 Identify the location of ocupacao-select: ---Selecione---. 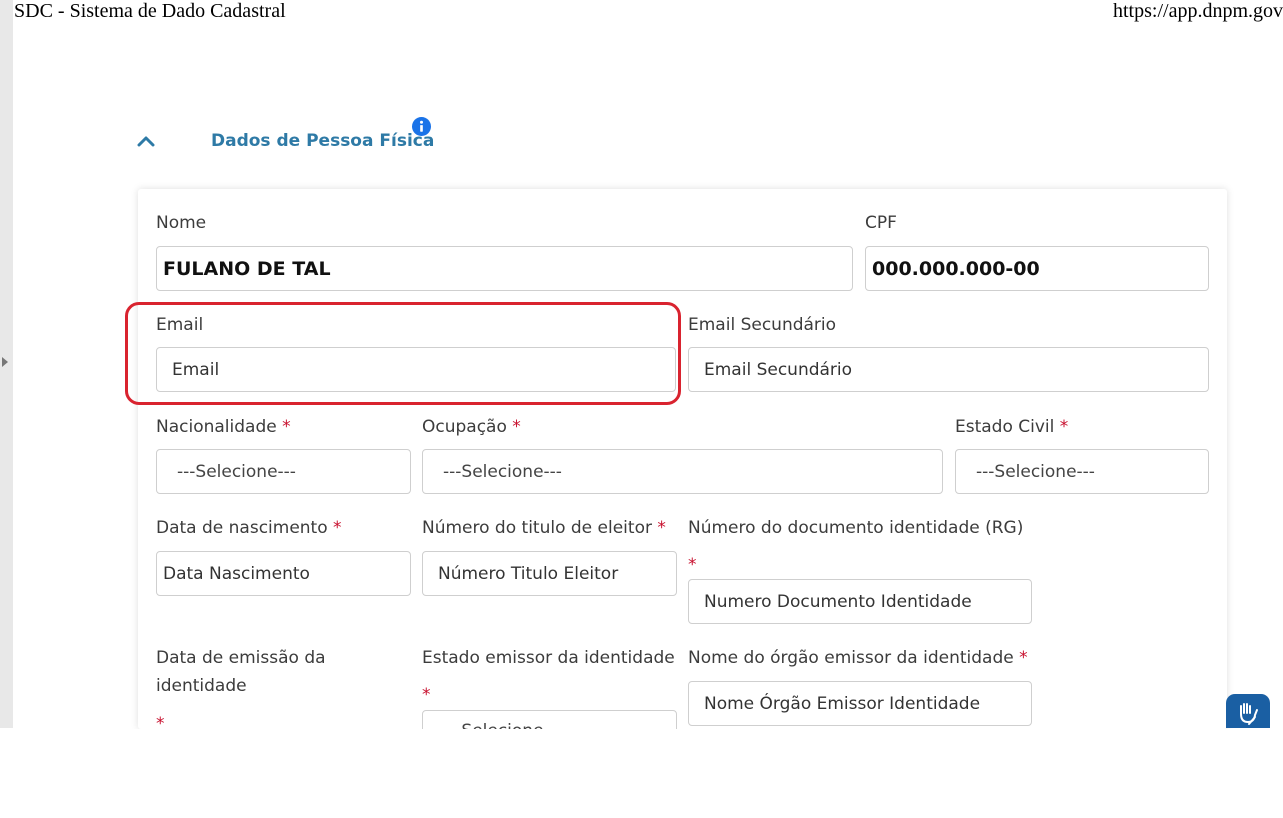
(682, 471).